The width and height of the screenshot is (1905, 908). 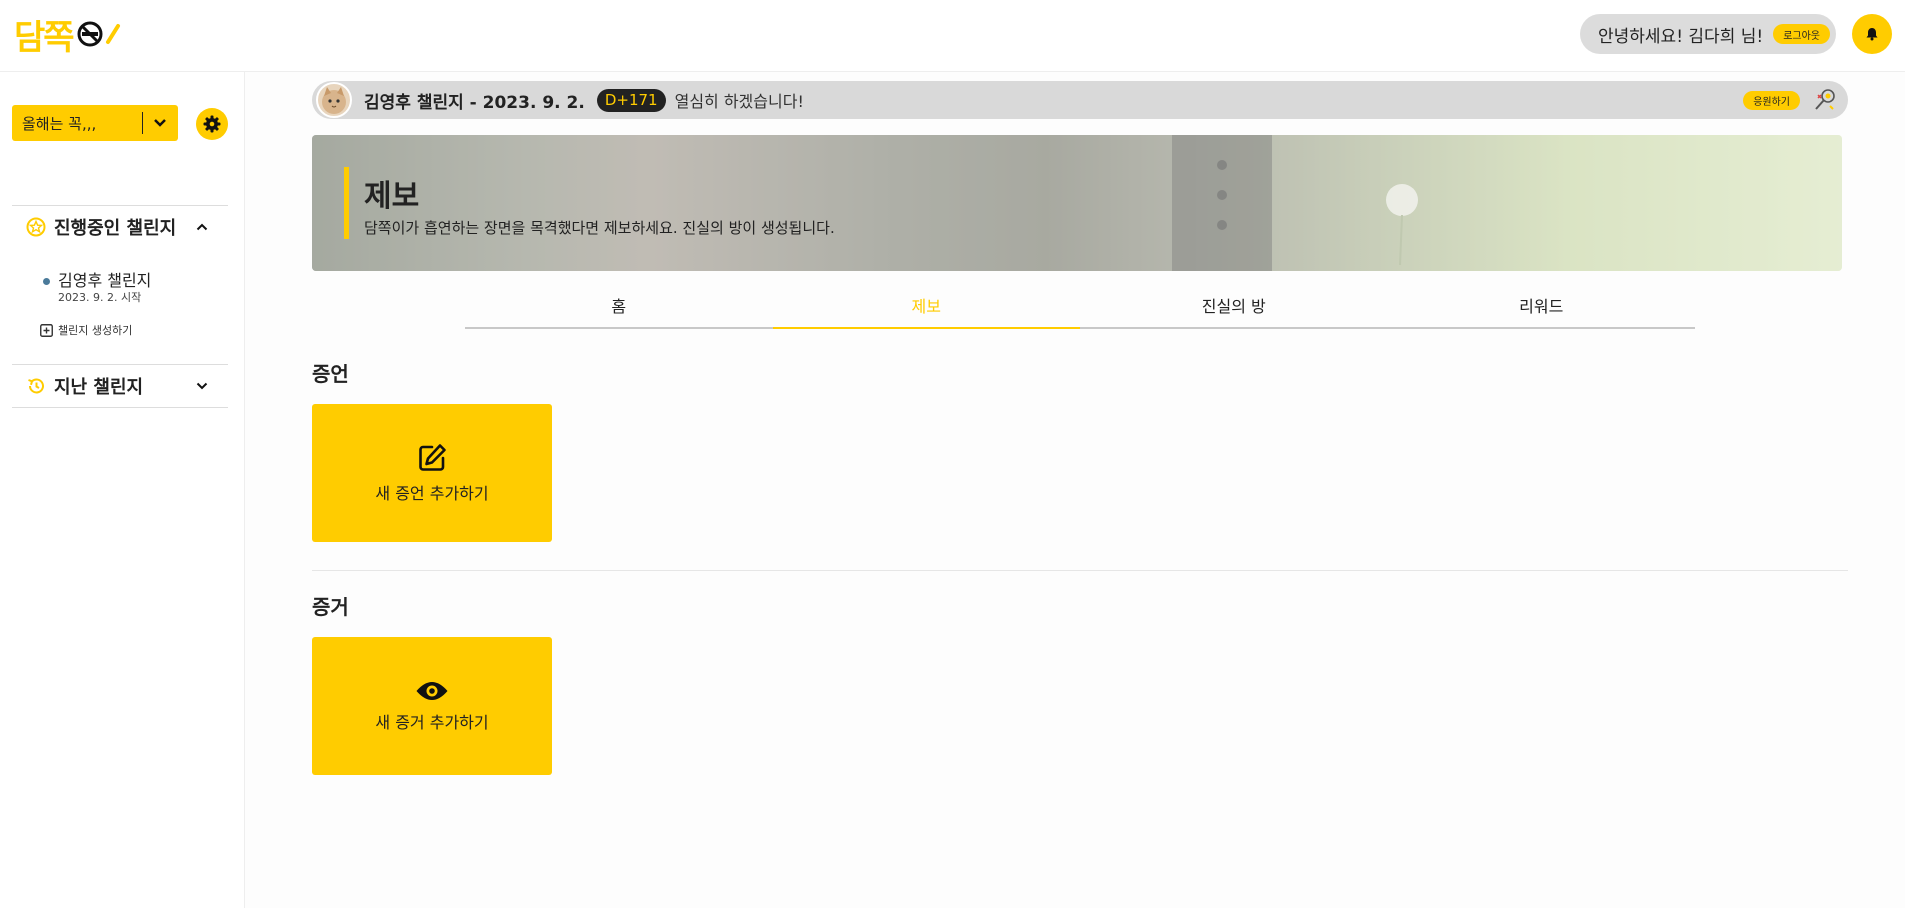 I want to click on page-subtitle: 담쪽이가 흡연하는 장면을 목격했다면 제보하세요. 진실의 방이 생성됩니다., so click(x=599, y=228).